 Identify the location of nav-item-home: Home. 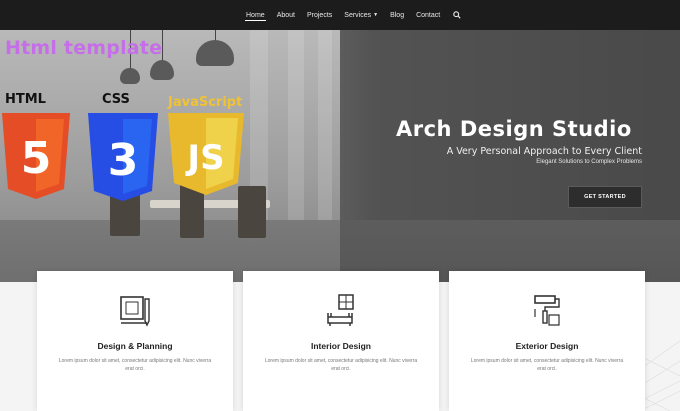
(255, 15).